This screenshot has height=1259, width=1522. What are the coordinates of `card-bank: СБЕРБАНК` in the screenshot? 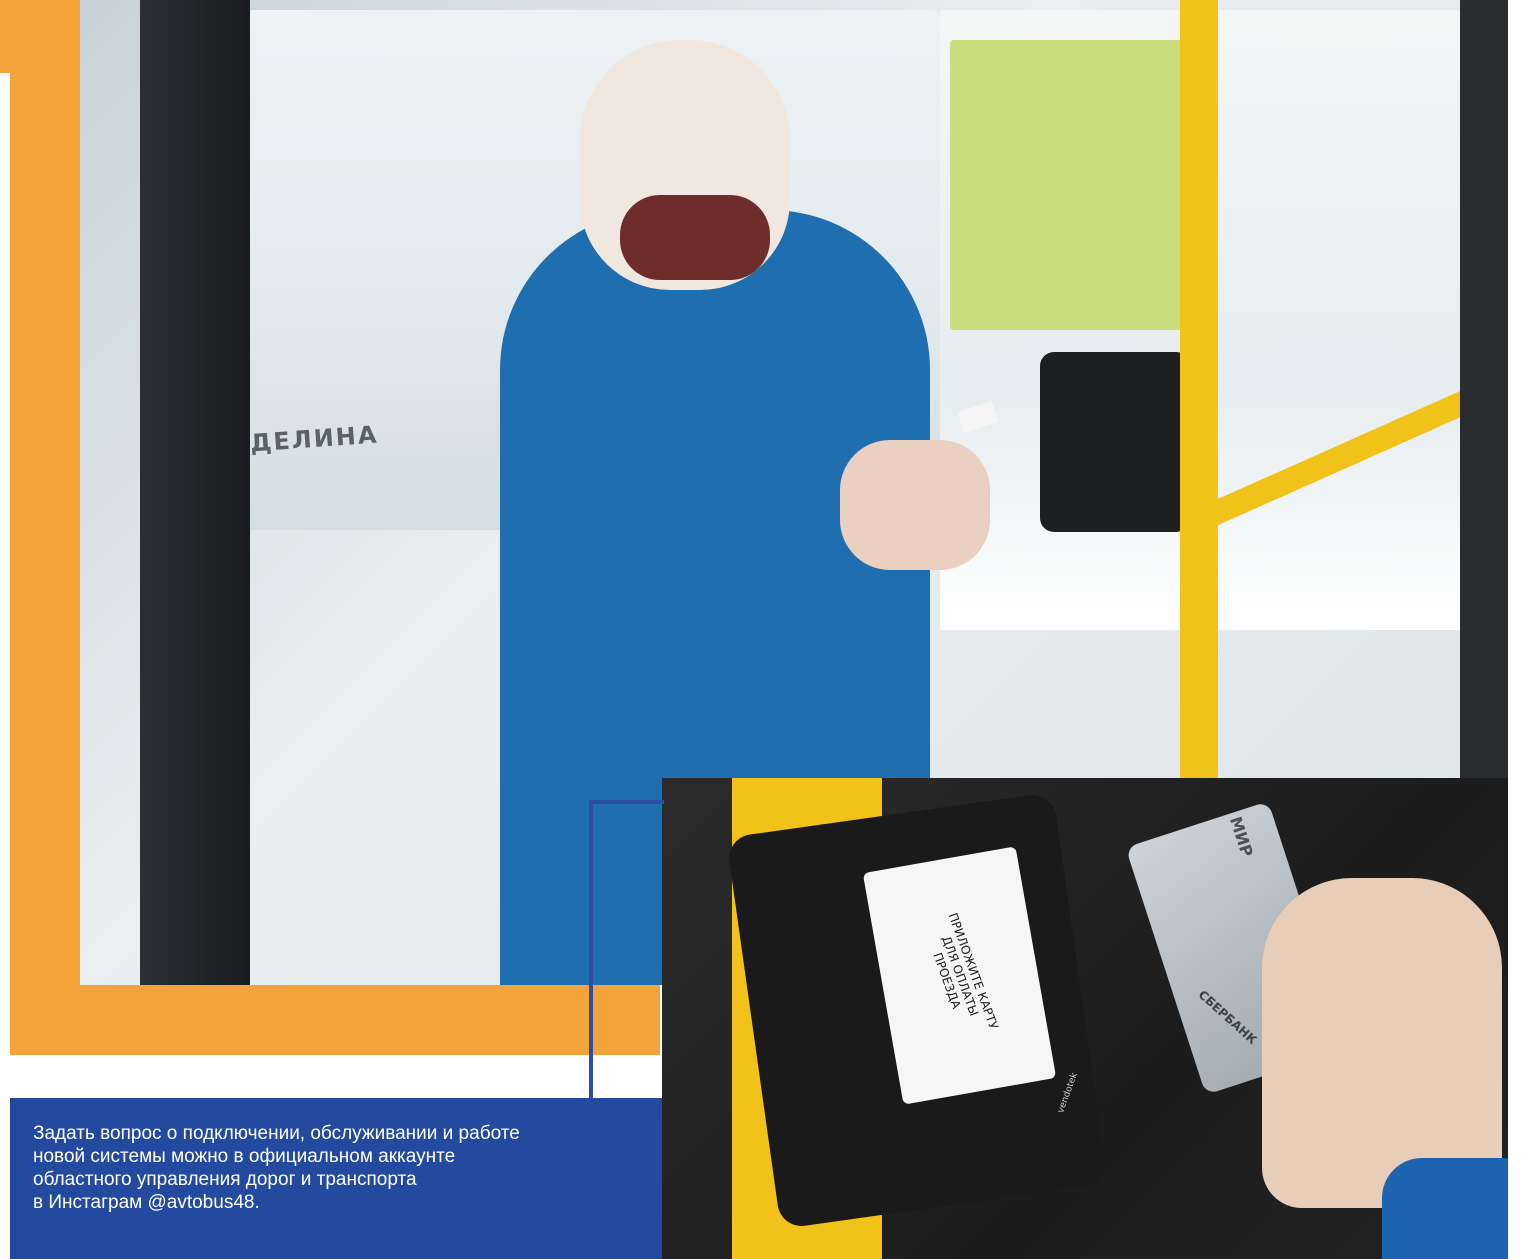 It's located at (1227, 1017).